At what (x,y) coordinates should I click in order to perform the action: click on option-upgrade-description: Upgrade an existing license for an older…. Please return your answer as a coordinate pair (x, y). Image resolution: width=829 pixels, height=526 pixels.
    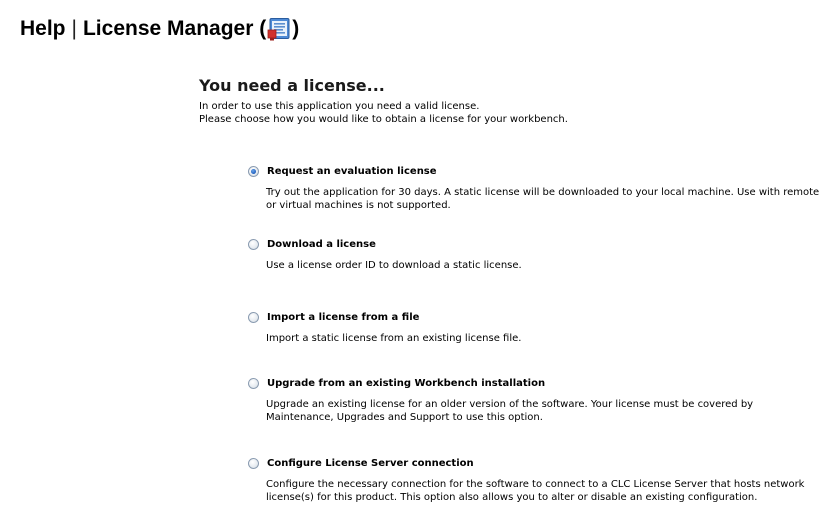
    Looking at the image, I should click on (510, 411).